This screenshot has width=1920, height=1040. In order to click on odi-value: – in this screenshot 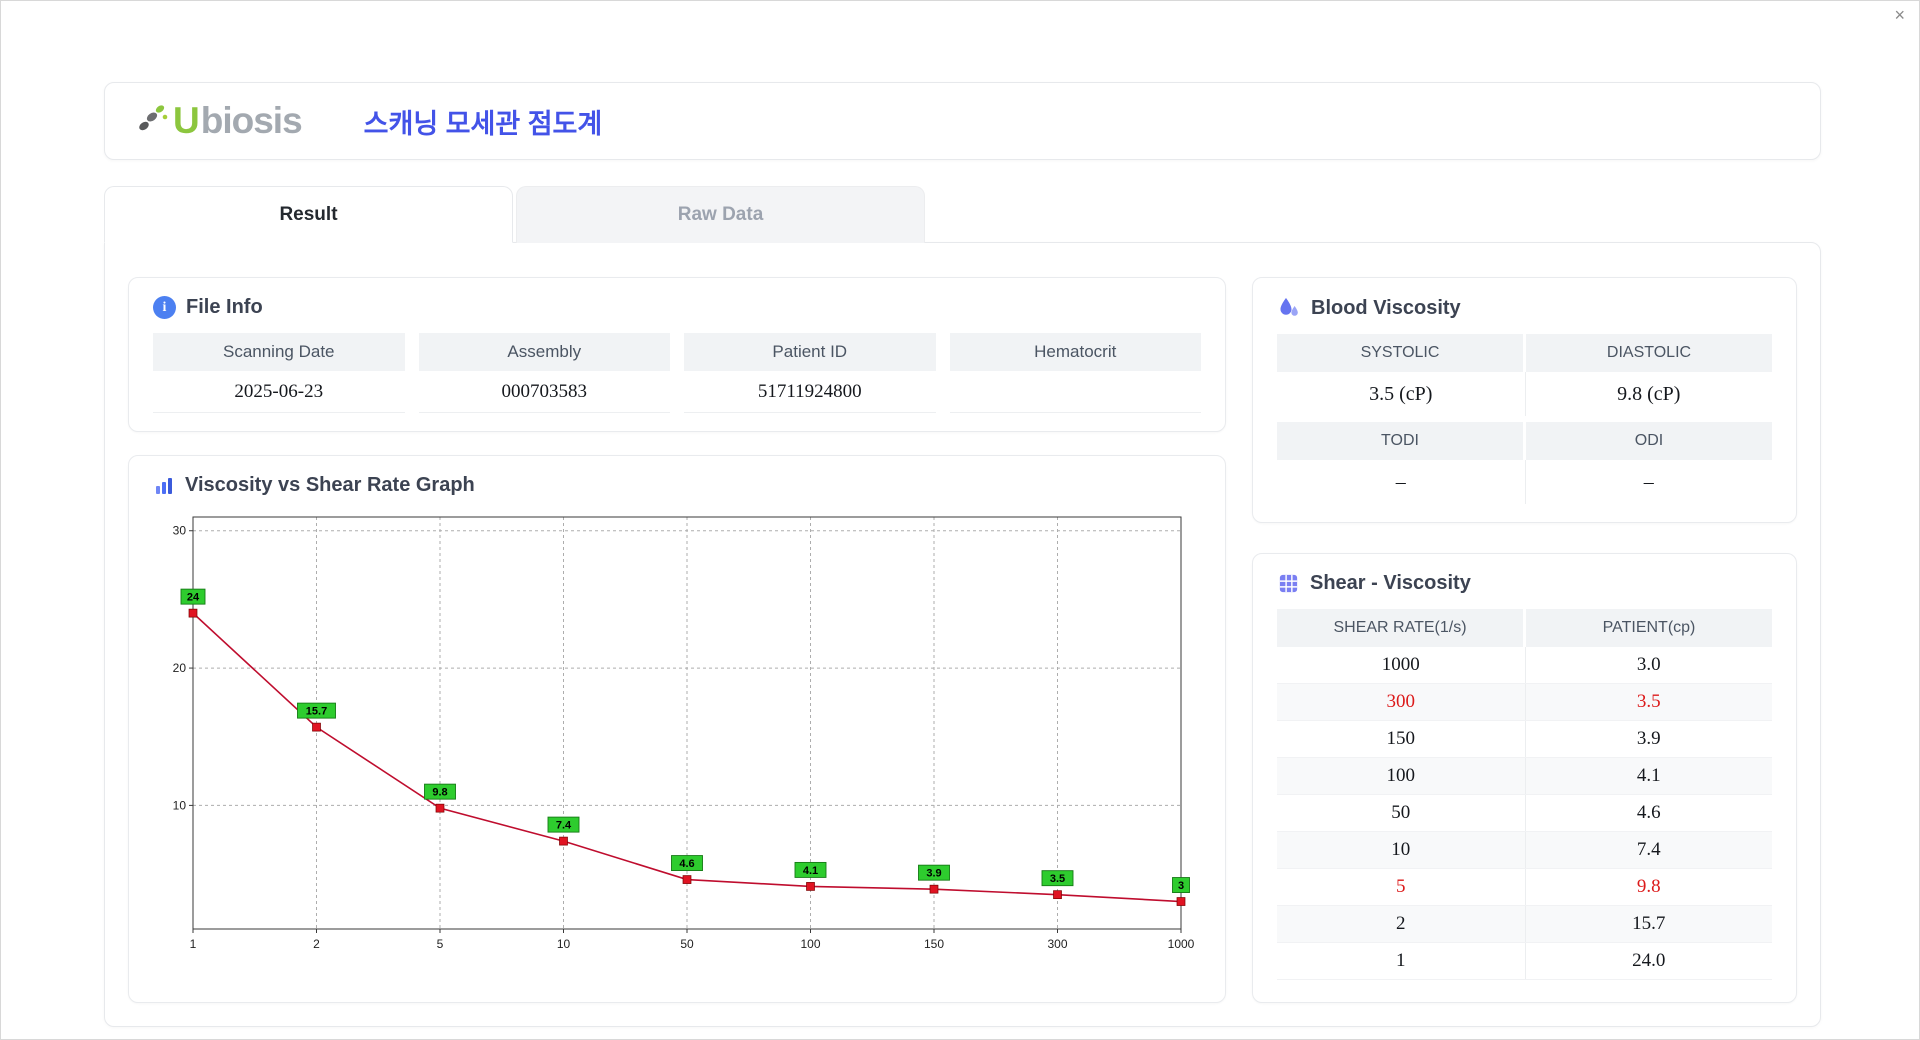, I will do `click(1648, 482)`.